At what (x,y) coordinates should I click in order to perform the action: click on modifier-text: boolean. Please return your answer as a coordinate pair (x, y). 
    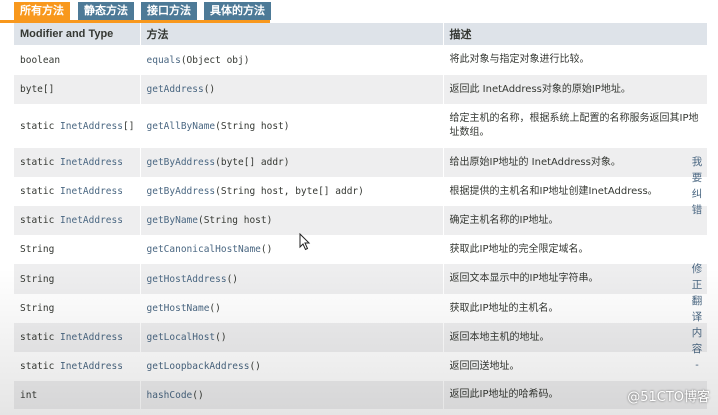
    Looking at the image, I should click on (40, 60).